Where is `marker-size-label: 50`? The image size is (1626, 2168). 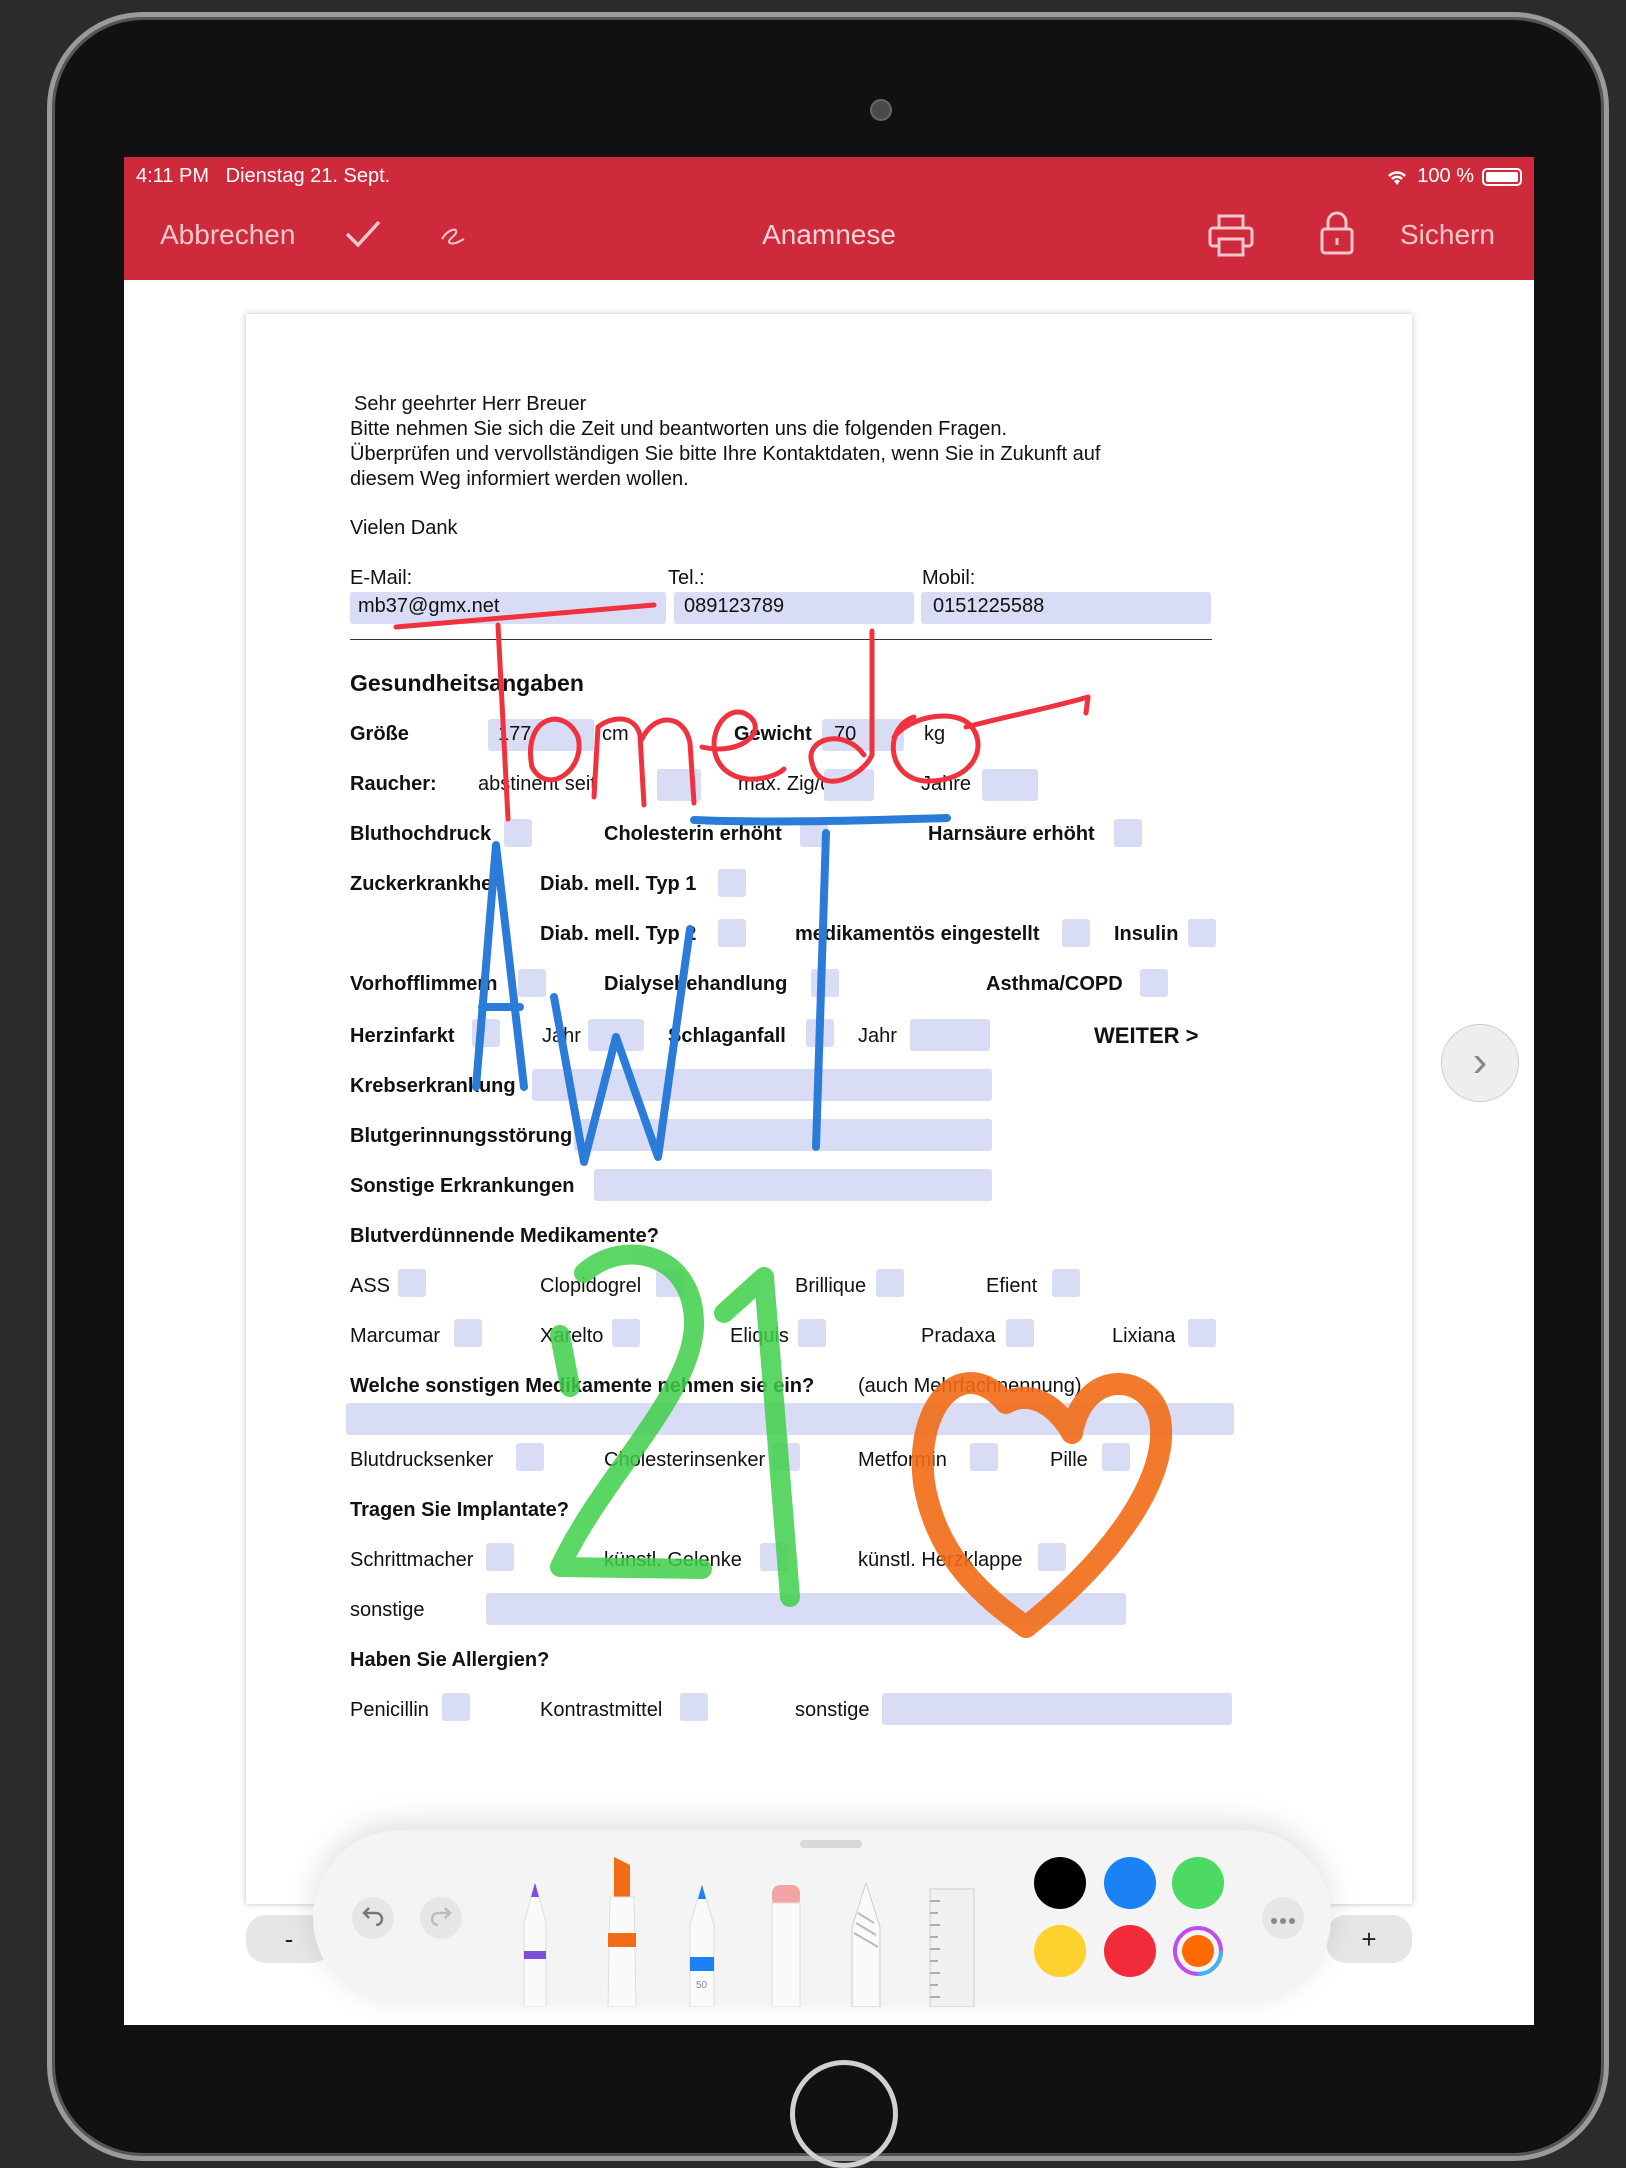 marker-size-label: 50 is located at coordinates (702, 1985).